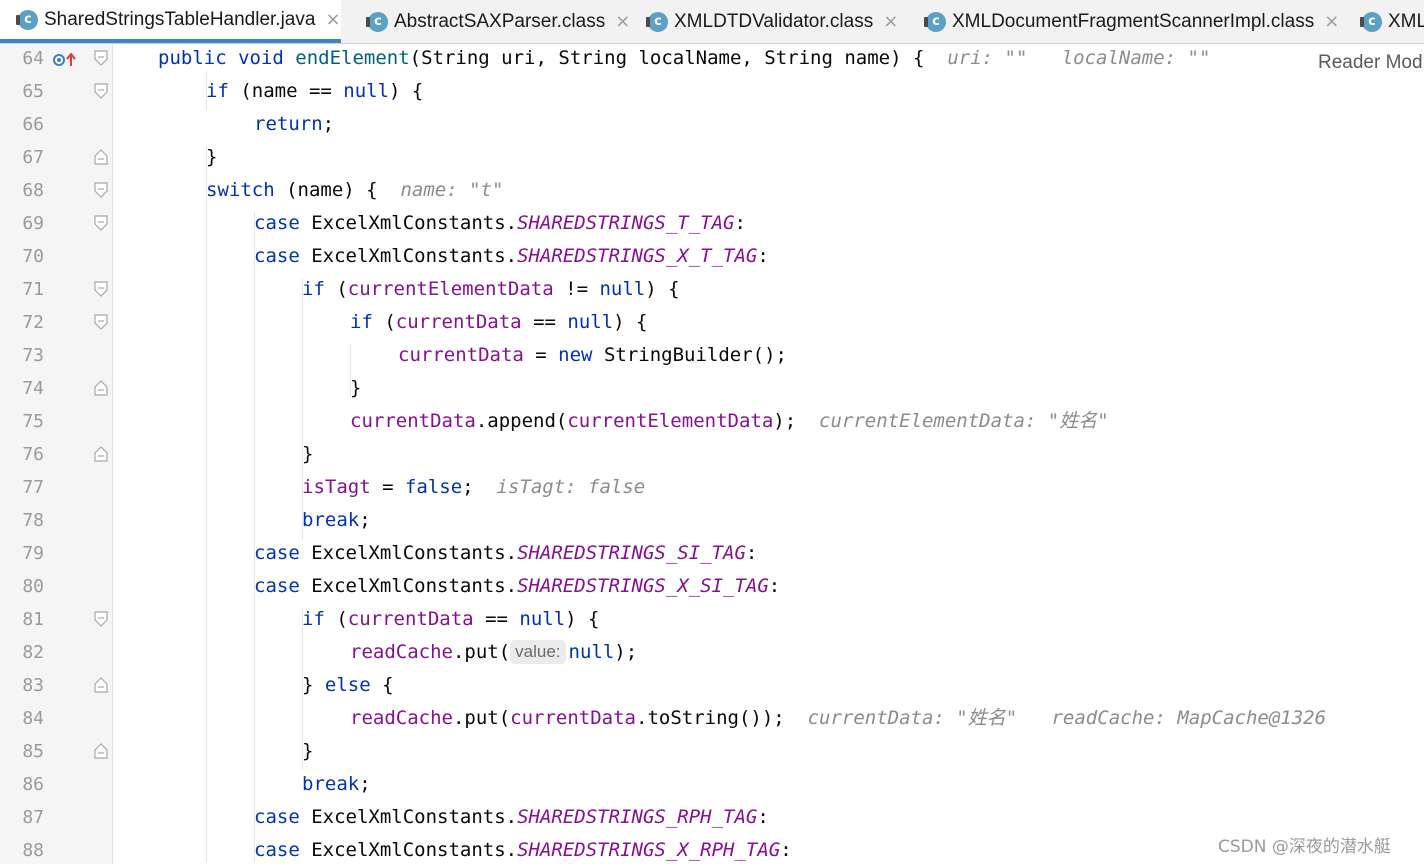 The width and height of the screenshot is (1424, 867). I want to click on parameter-hint: value:, so click(538, 652).